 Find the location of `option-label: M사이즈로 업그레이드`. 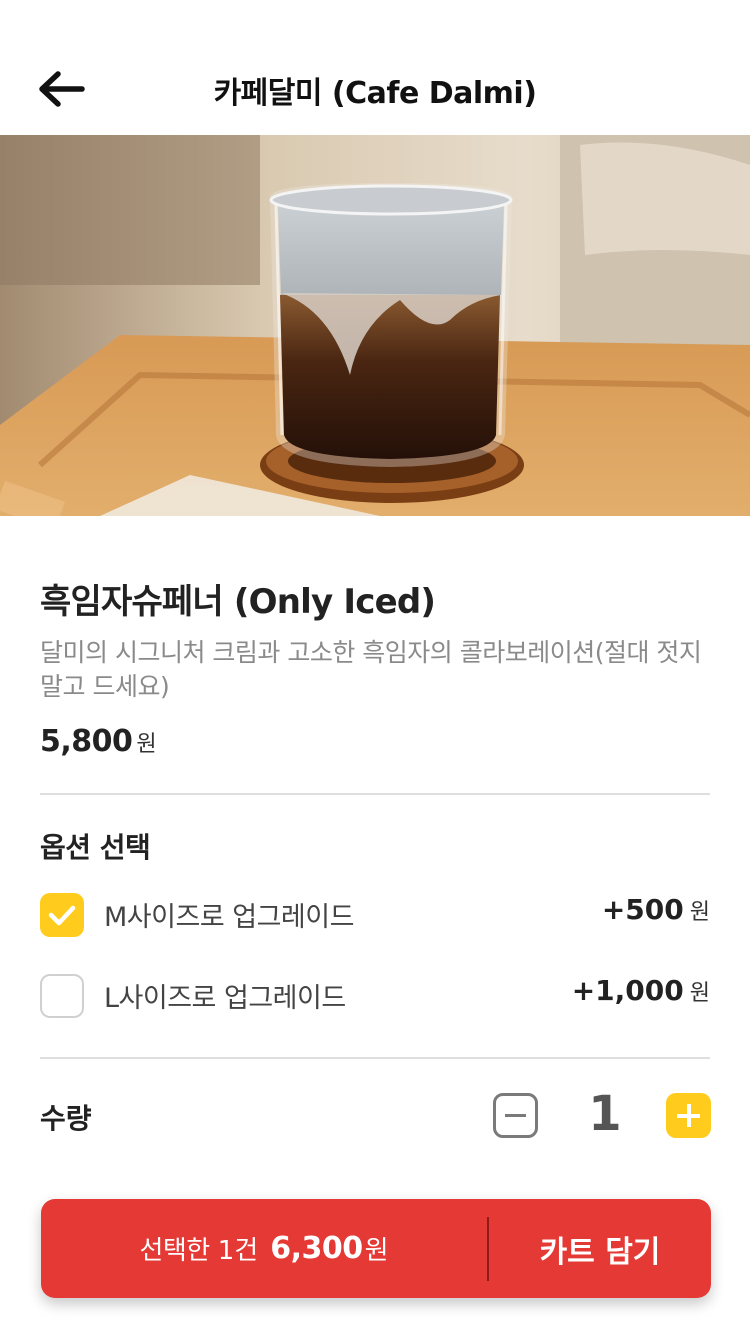

option-label: M사이즈로 업그레이드 is located at coordinates (229, 917).